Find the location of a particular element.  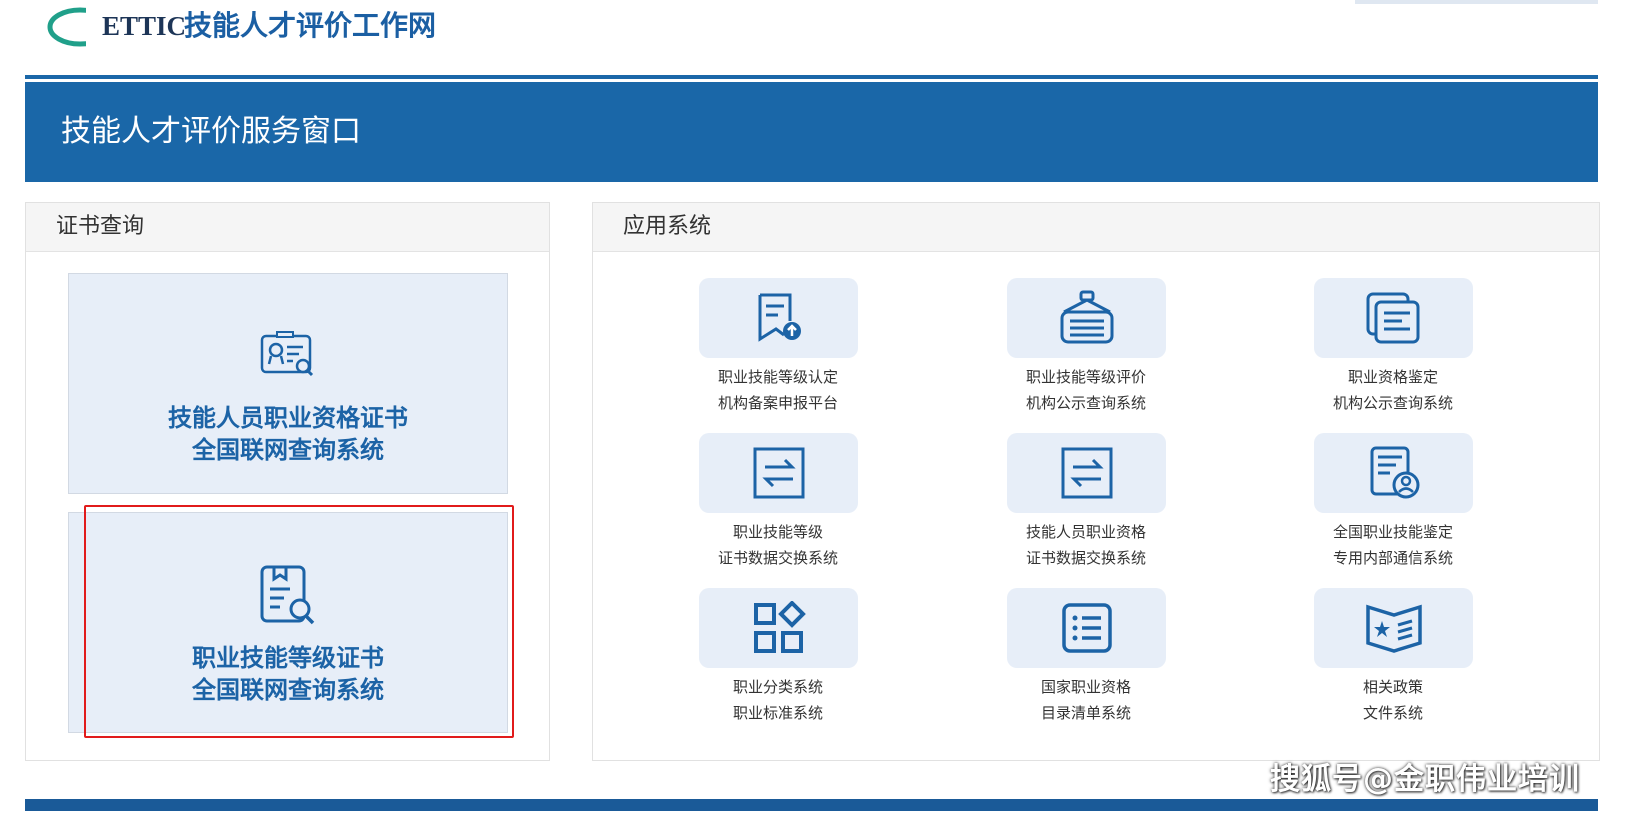

app-label: 职业资格鉴定 is located at coordinates (1392, 377).